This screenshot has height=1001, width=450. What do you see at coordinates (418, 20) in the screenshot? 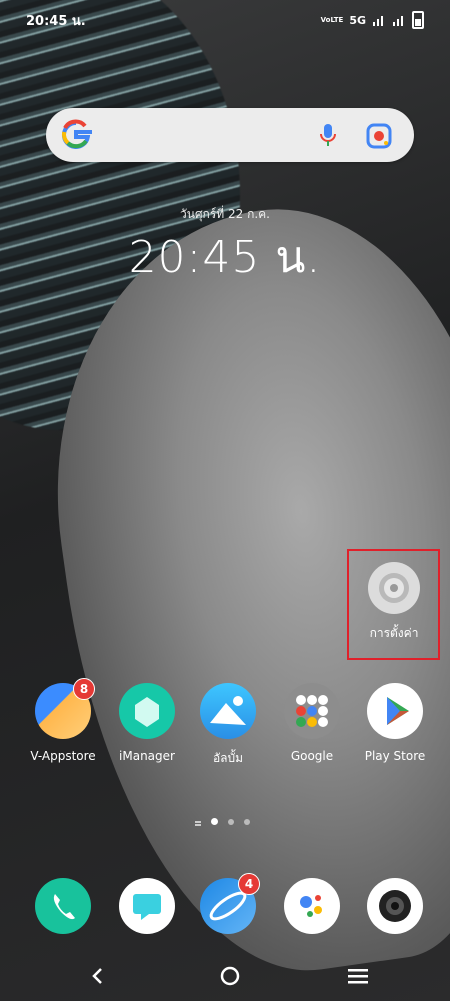
I see `battery-icon` at bounding box center [418, 20].